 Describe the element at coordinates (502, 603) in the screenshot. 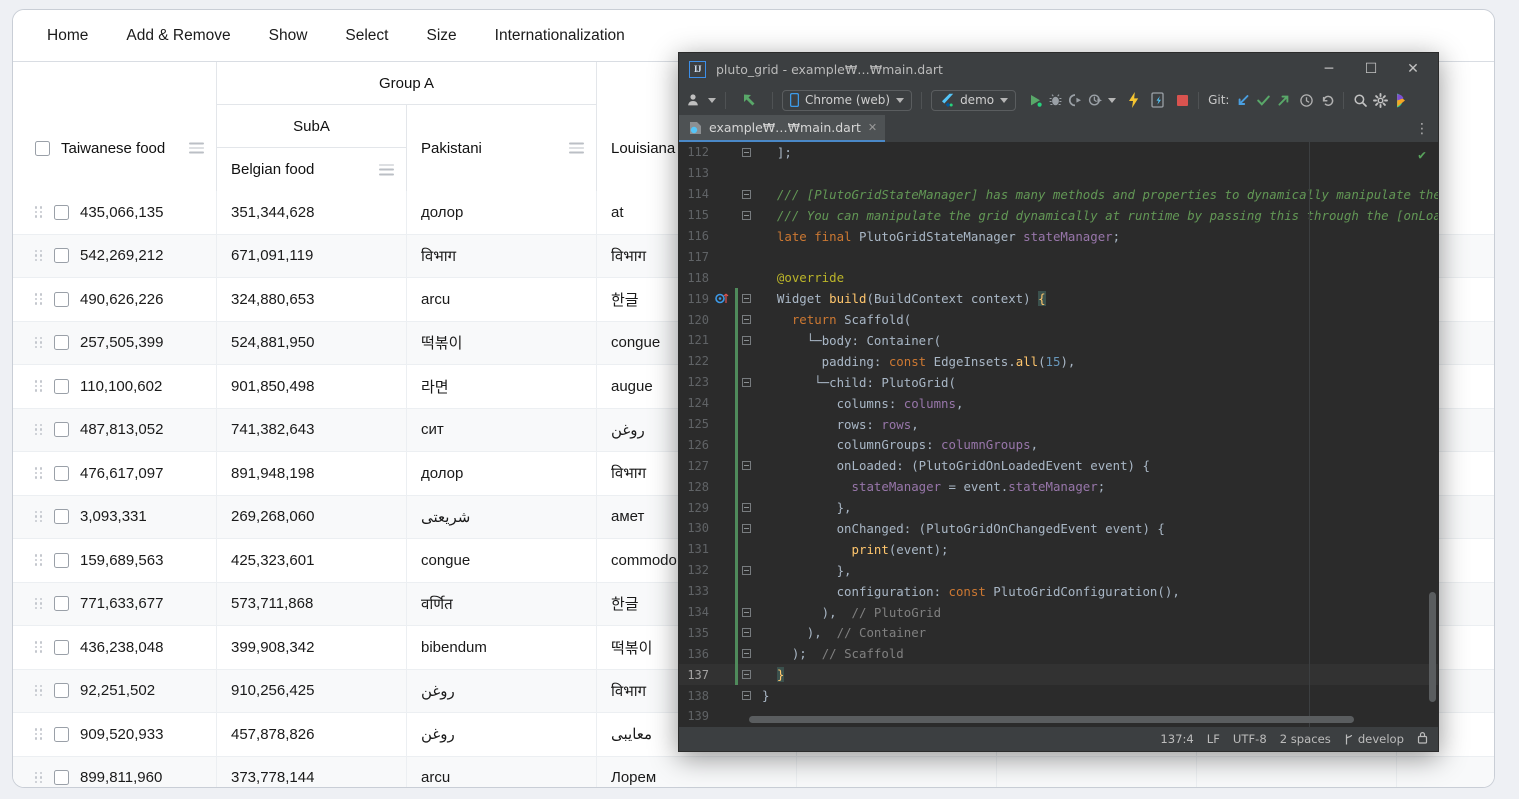

I see `table-cell-pakistani: वर्णित` at that location.